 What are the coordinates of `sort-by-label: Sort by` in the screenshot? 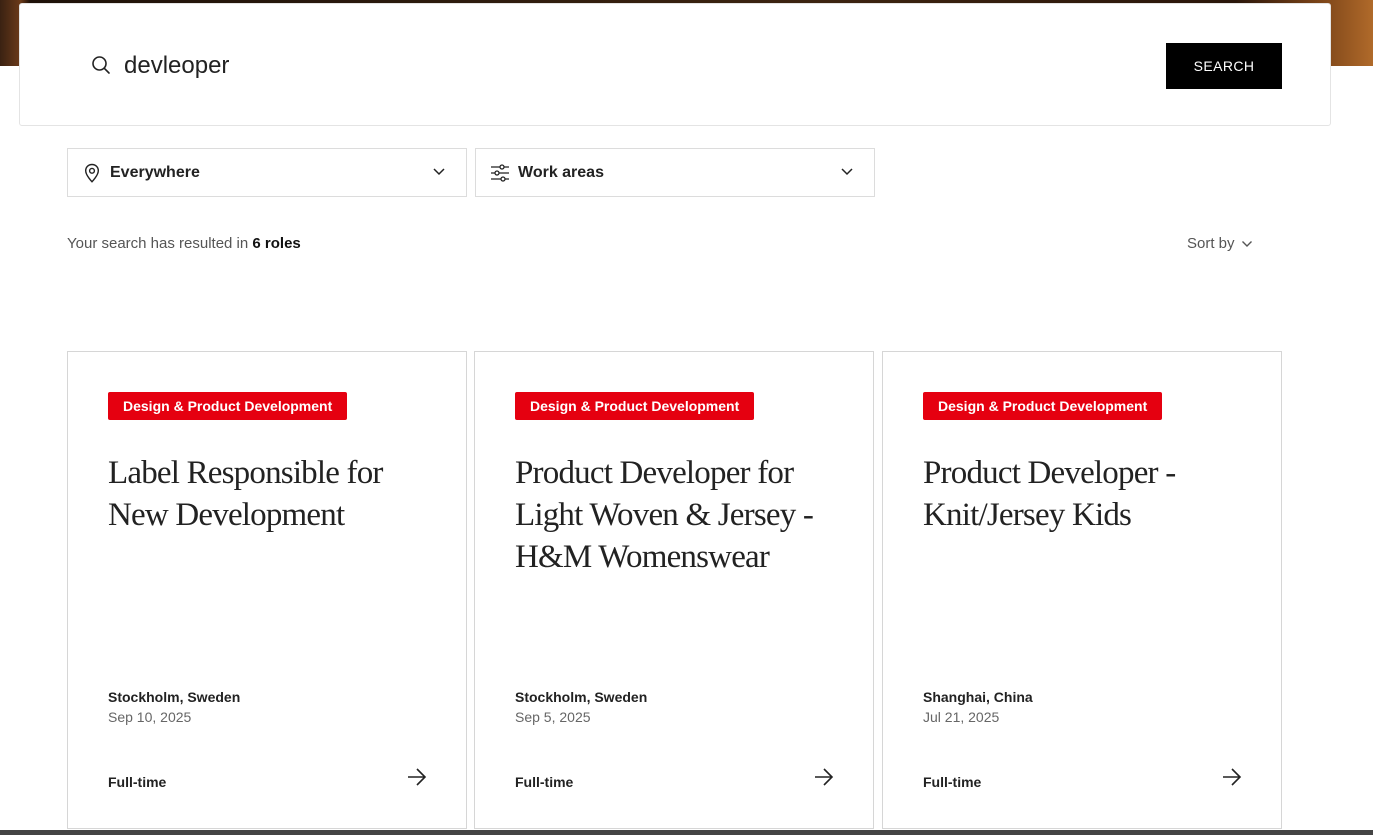 It's located at (1211, 243).